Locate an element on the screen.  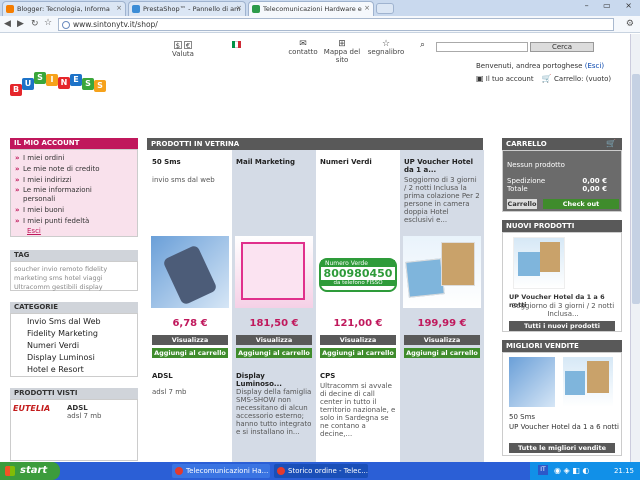
scrollbar is located at coordinates (635, 248).